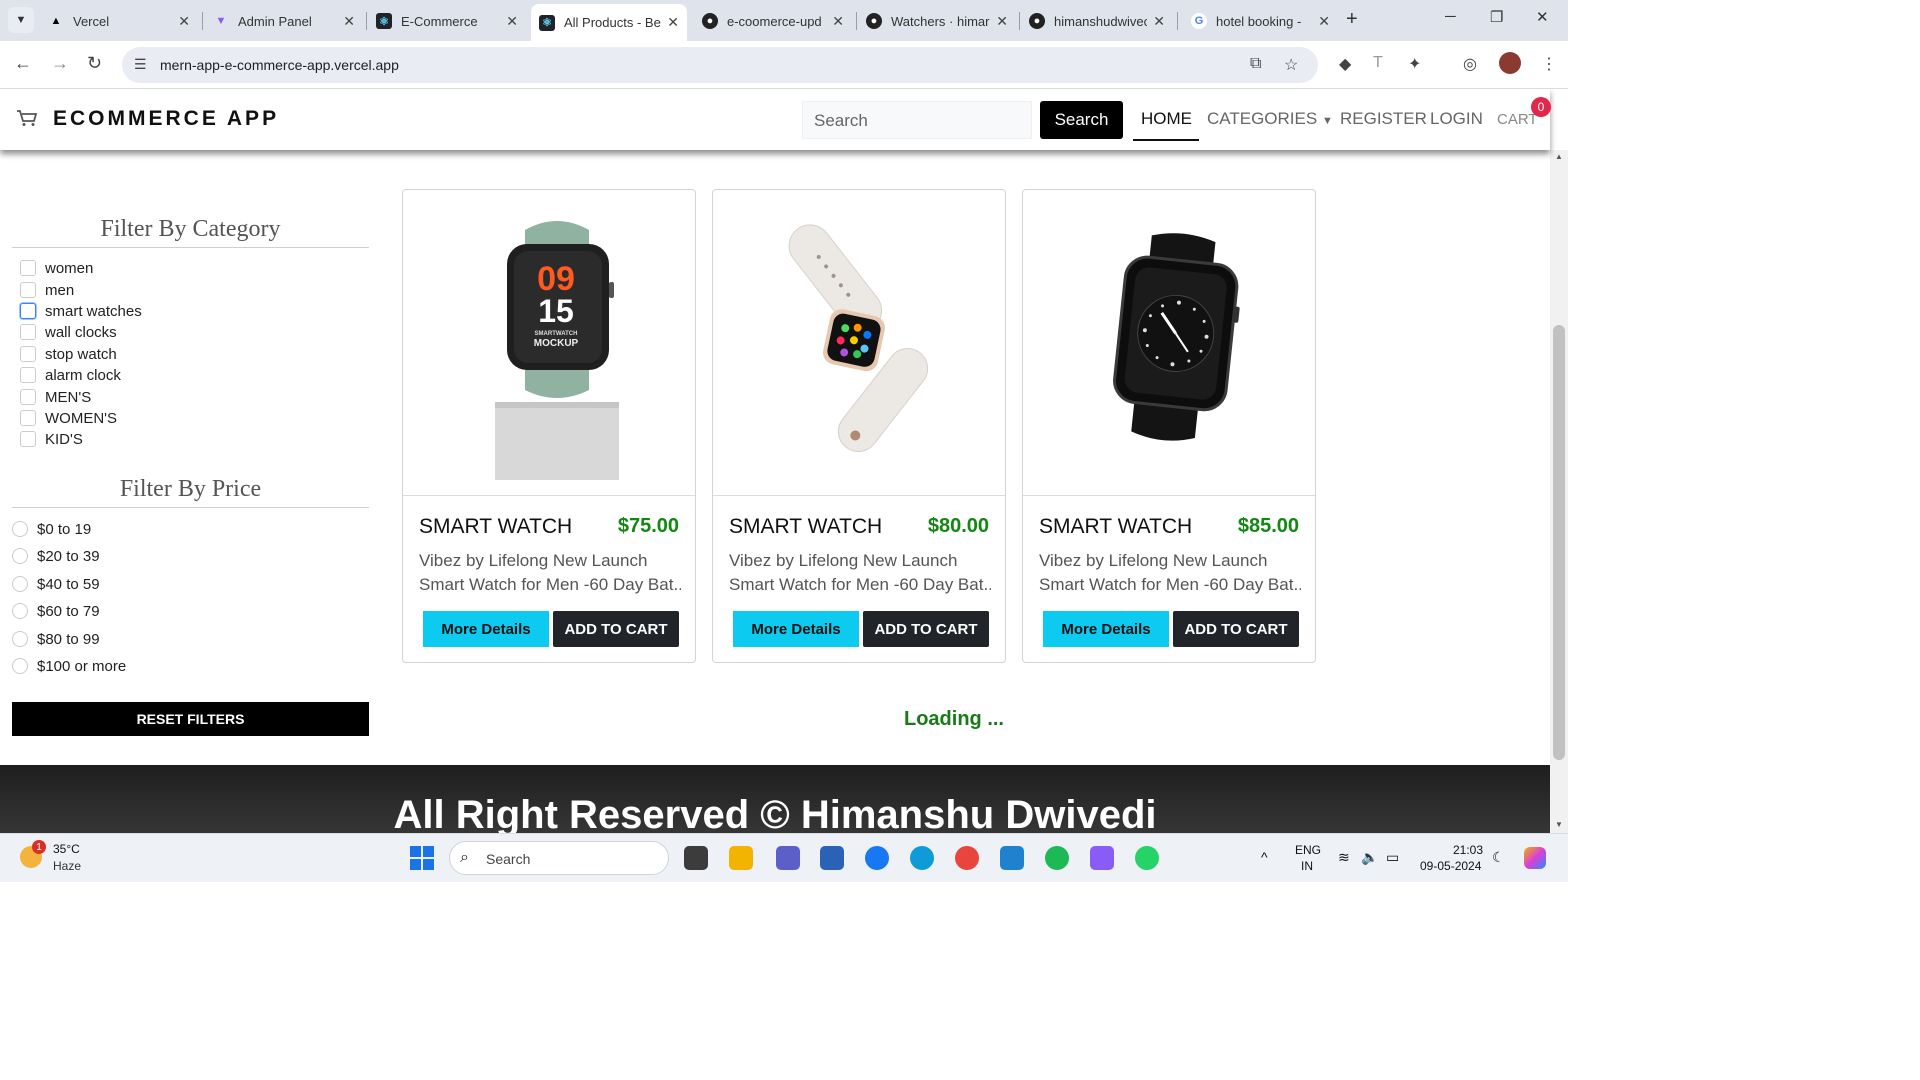 The height and width of the screenshot is (1080, 1920). I want to click on category-checkbox-alarm-clock: alarm clock, so click(70, 375).